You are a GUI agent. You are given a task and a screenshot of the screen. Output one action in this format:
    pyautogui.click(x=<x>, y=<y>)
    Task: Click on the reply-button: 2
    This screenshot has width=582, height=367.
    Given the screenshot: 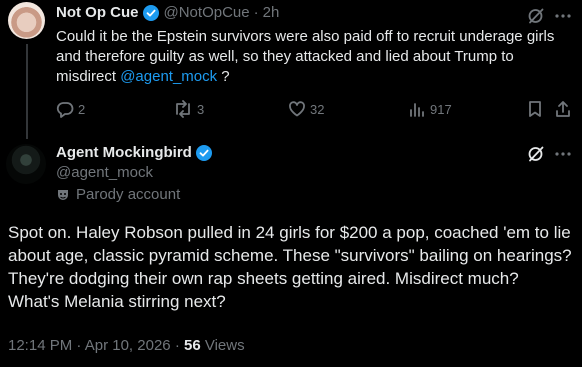 What is the action you would take?
    pyautogui.click(x=70, y=109)
    